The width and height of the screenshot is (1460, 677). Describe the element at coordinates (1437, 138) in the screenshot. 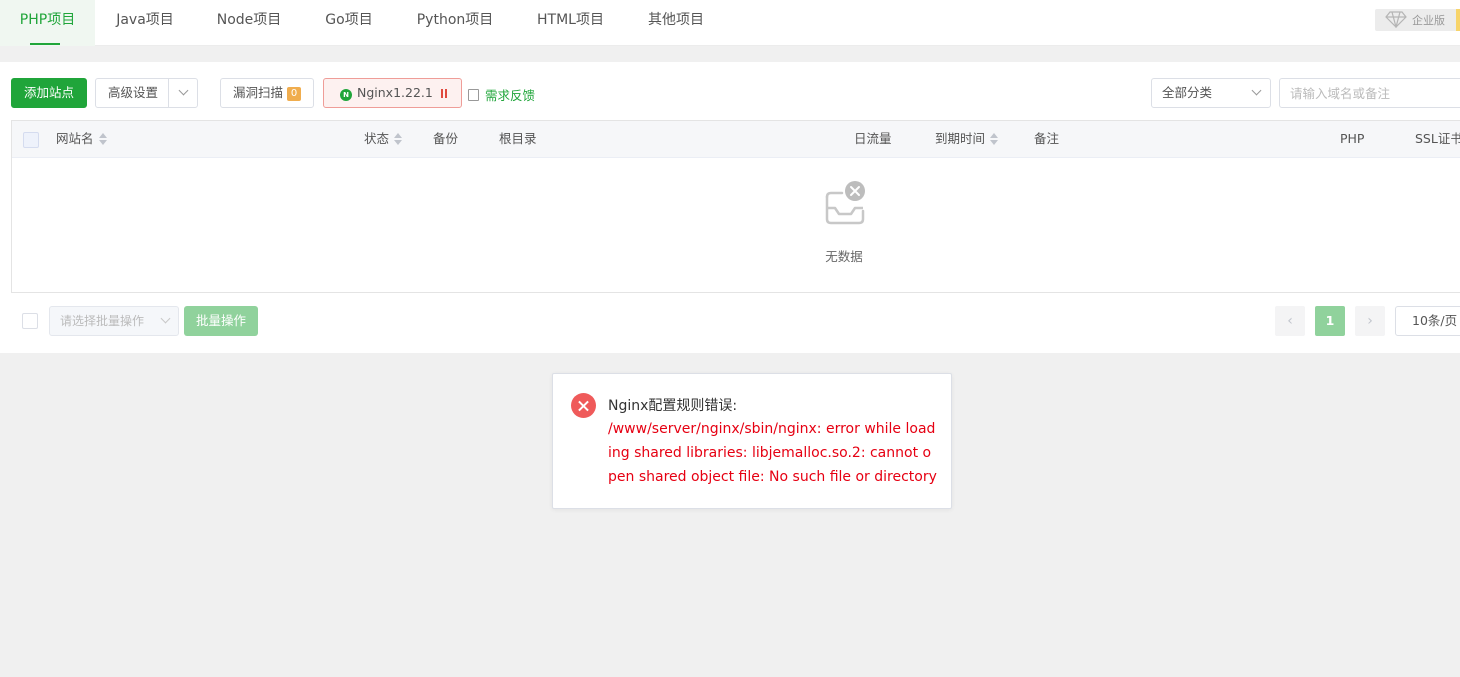

I see `col-ssl: SSL证书` at that location.